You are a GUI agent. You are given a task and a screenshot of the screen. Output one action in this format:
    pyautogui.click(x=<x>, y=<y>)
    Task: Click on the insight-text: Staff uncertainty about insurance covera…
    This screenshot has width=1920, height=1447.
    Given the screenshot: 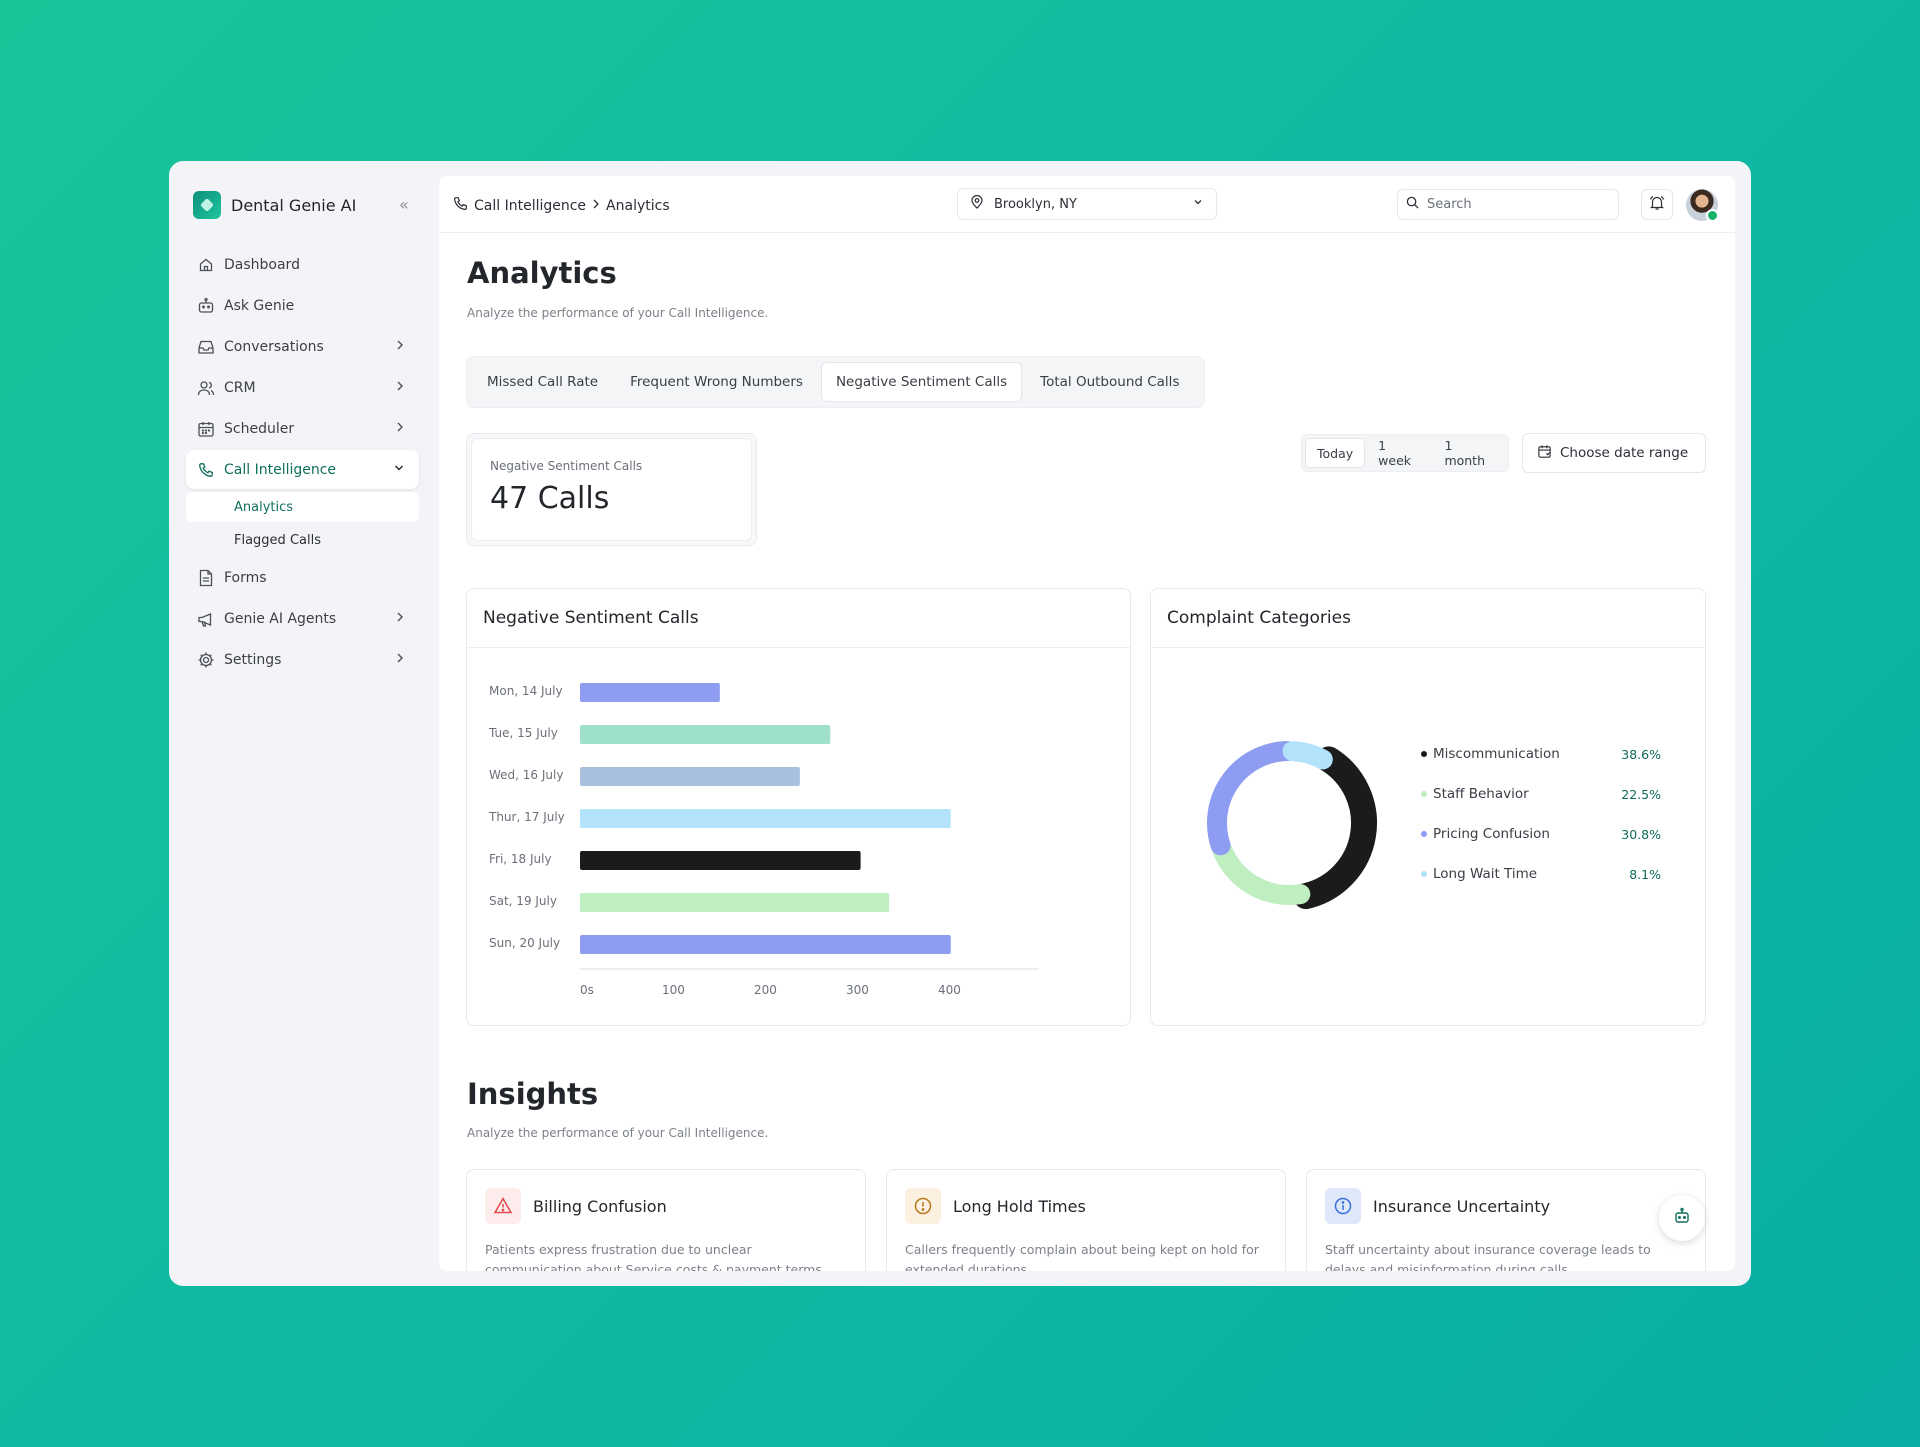 What is the action you would take?
    pyautogui.click(x=1488, y=1256)
    